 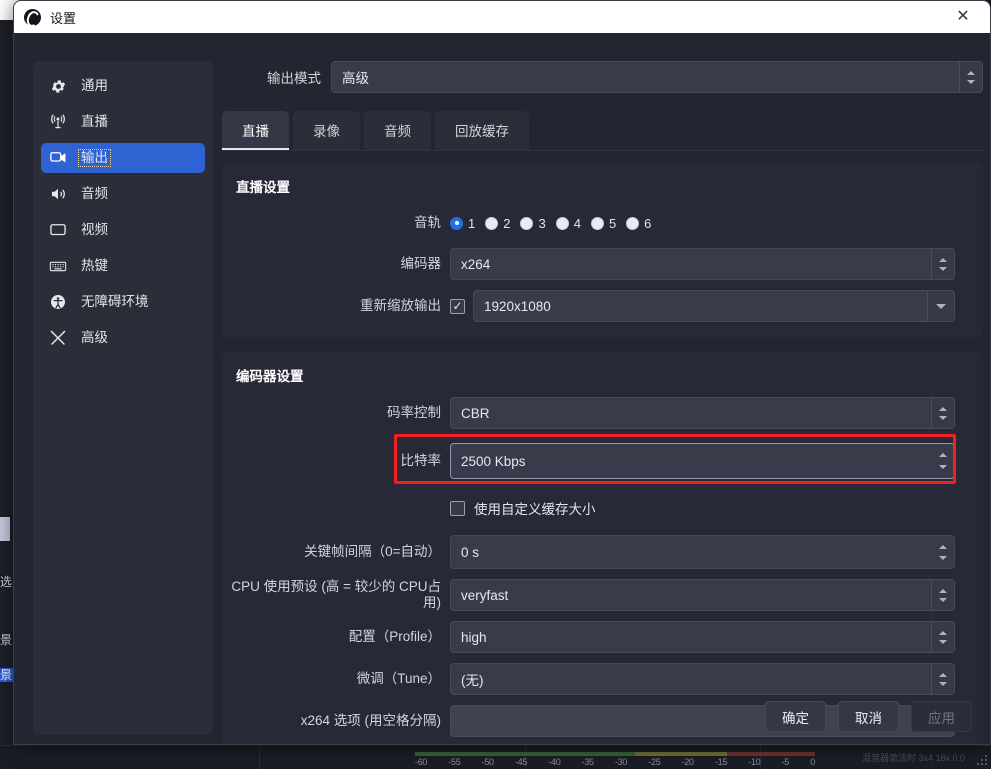 I want to click on db-tick: -10, so click(x=754, y=762).